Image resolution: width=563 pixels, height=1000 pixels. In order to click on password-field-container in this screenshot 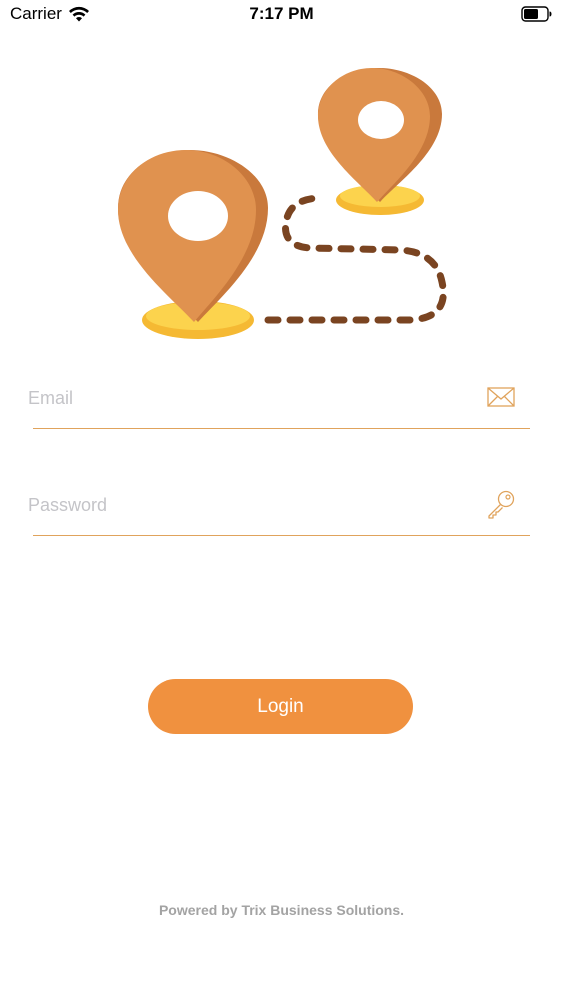, I will do `click(279, 507)`.